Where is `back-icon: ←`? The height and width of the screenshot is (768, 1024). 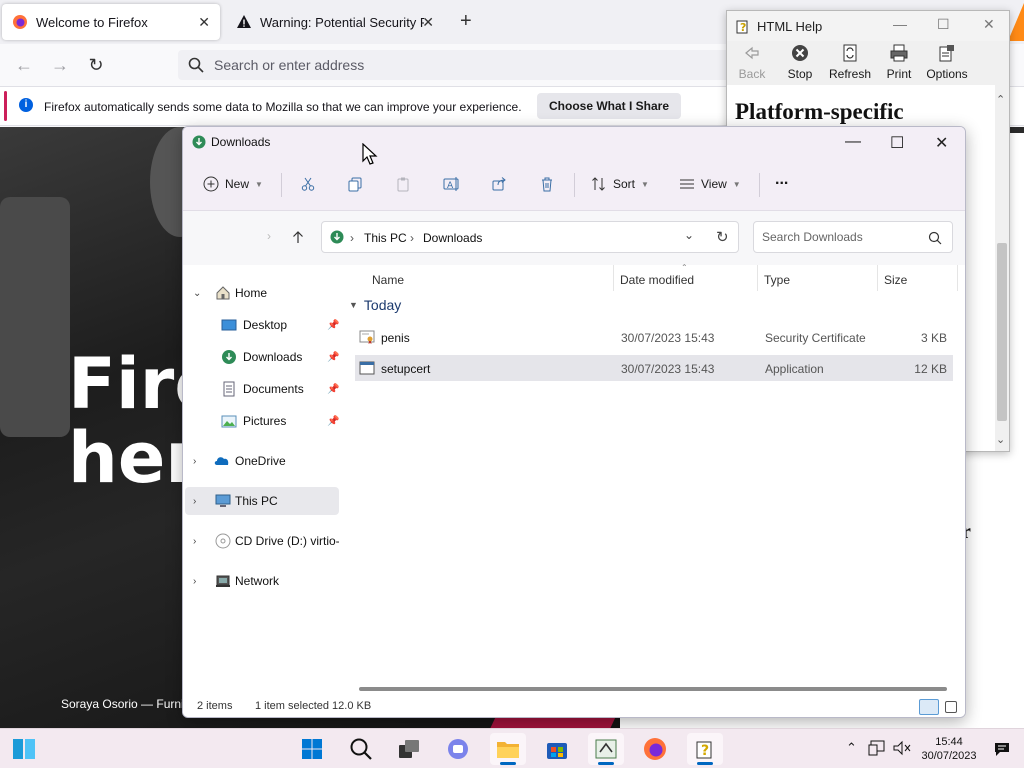
back-icon: ← is located at coordinates (24, 65).